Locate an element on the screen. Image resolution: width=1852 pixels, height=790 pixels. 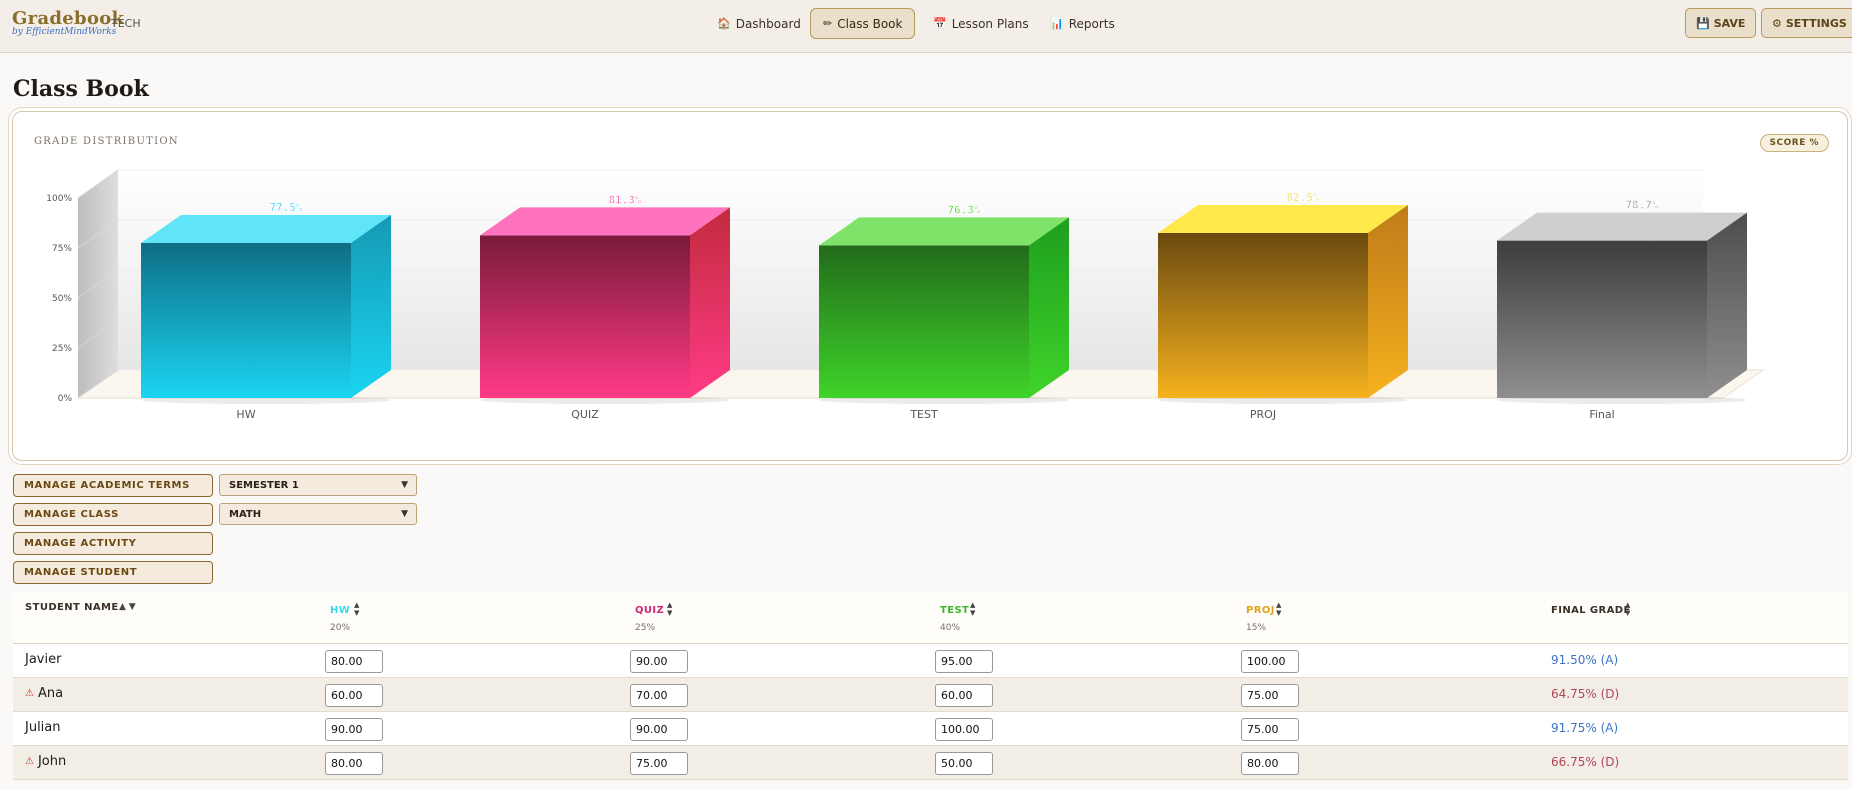
test-score-input: 95.00 is located at coordinates (964, 661).